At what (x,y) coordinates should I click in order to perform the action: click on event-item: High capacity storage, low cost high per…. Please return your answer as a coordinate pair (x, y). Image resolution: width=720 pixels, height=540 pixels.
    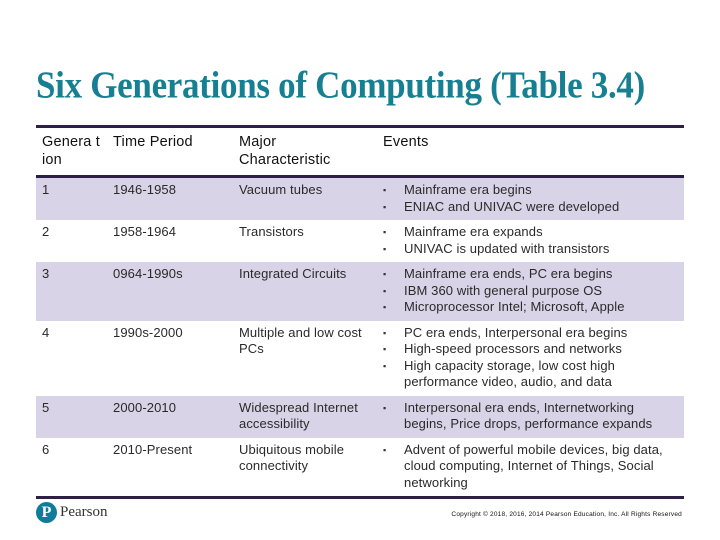
    Looking at the image, I should click on (530, 374).